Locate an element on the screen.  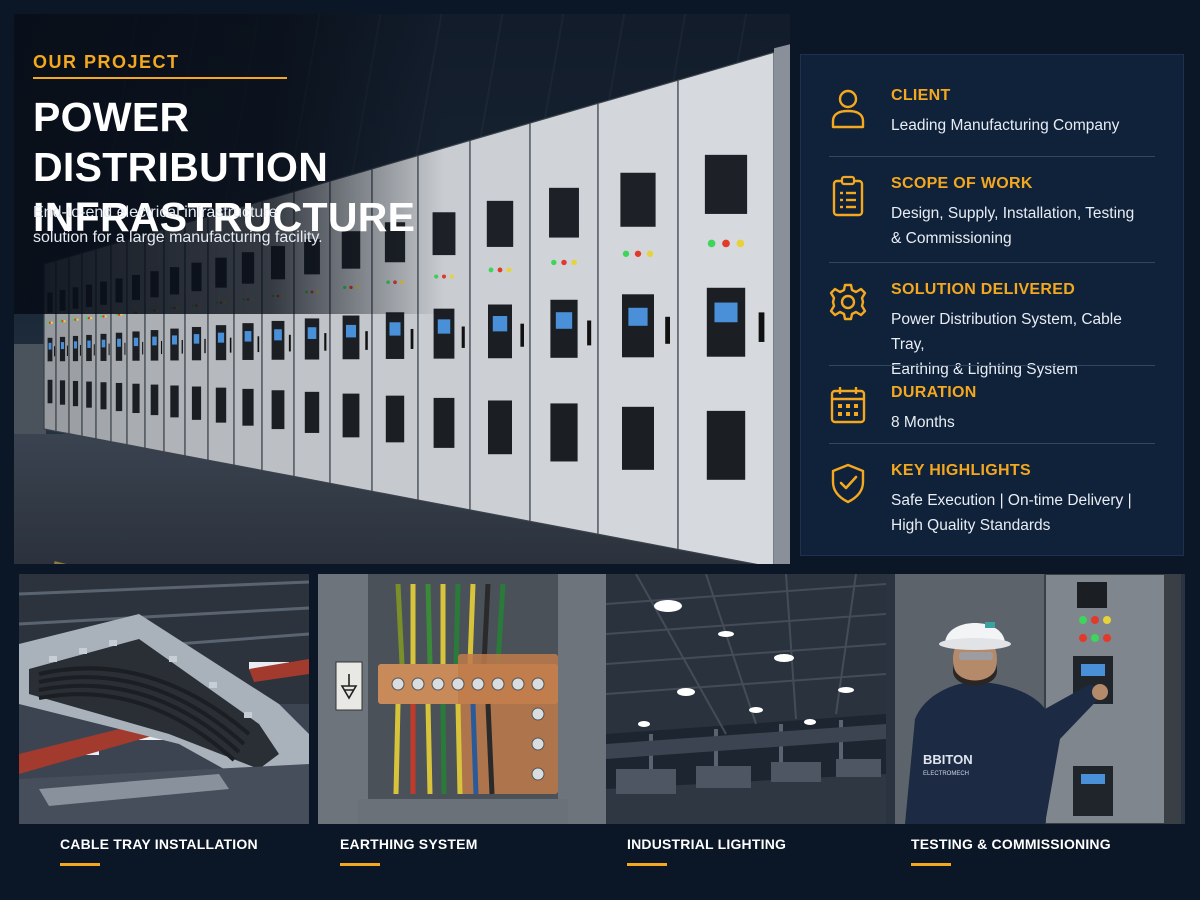
jacket-logo-sub: ELECTROMECH is located at coordinates (946, 774).